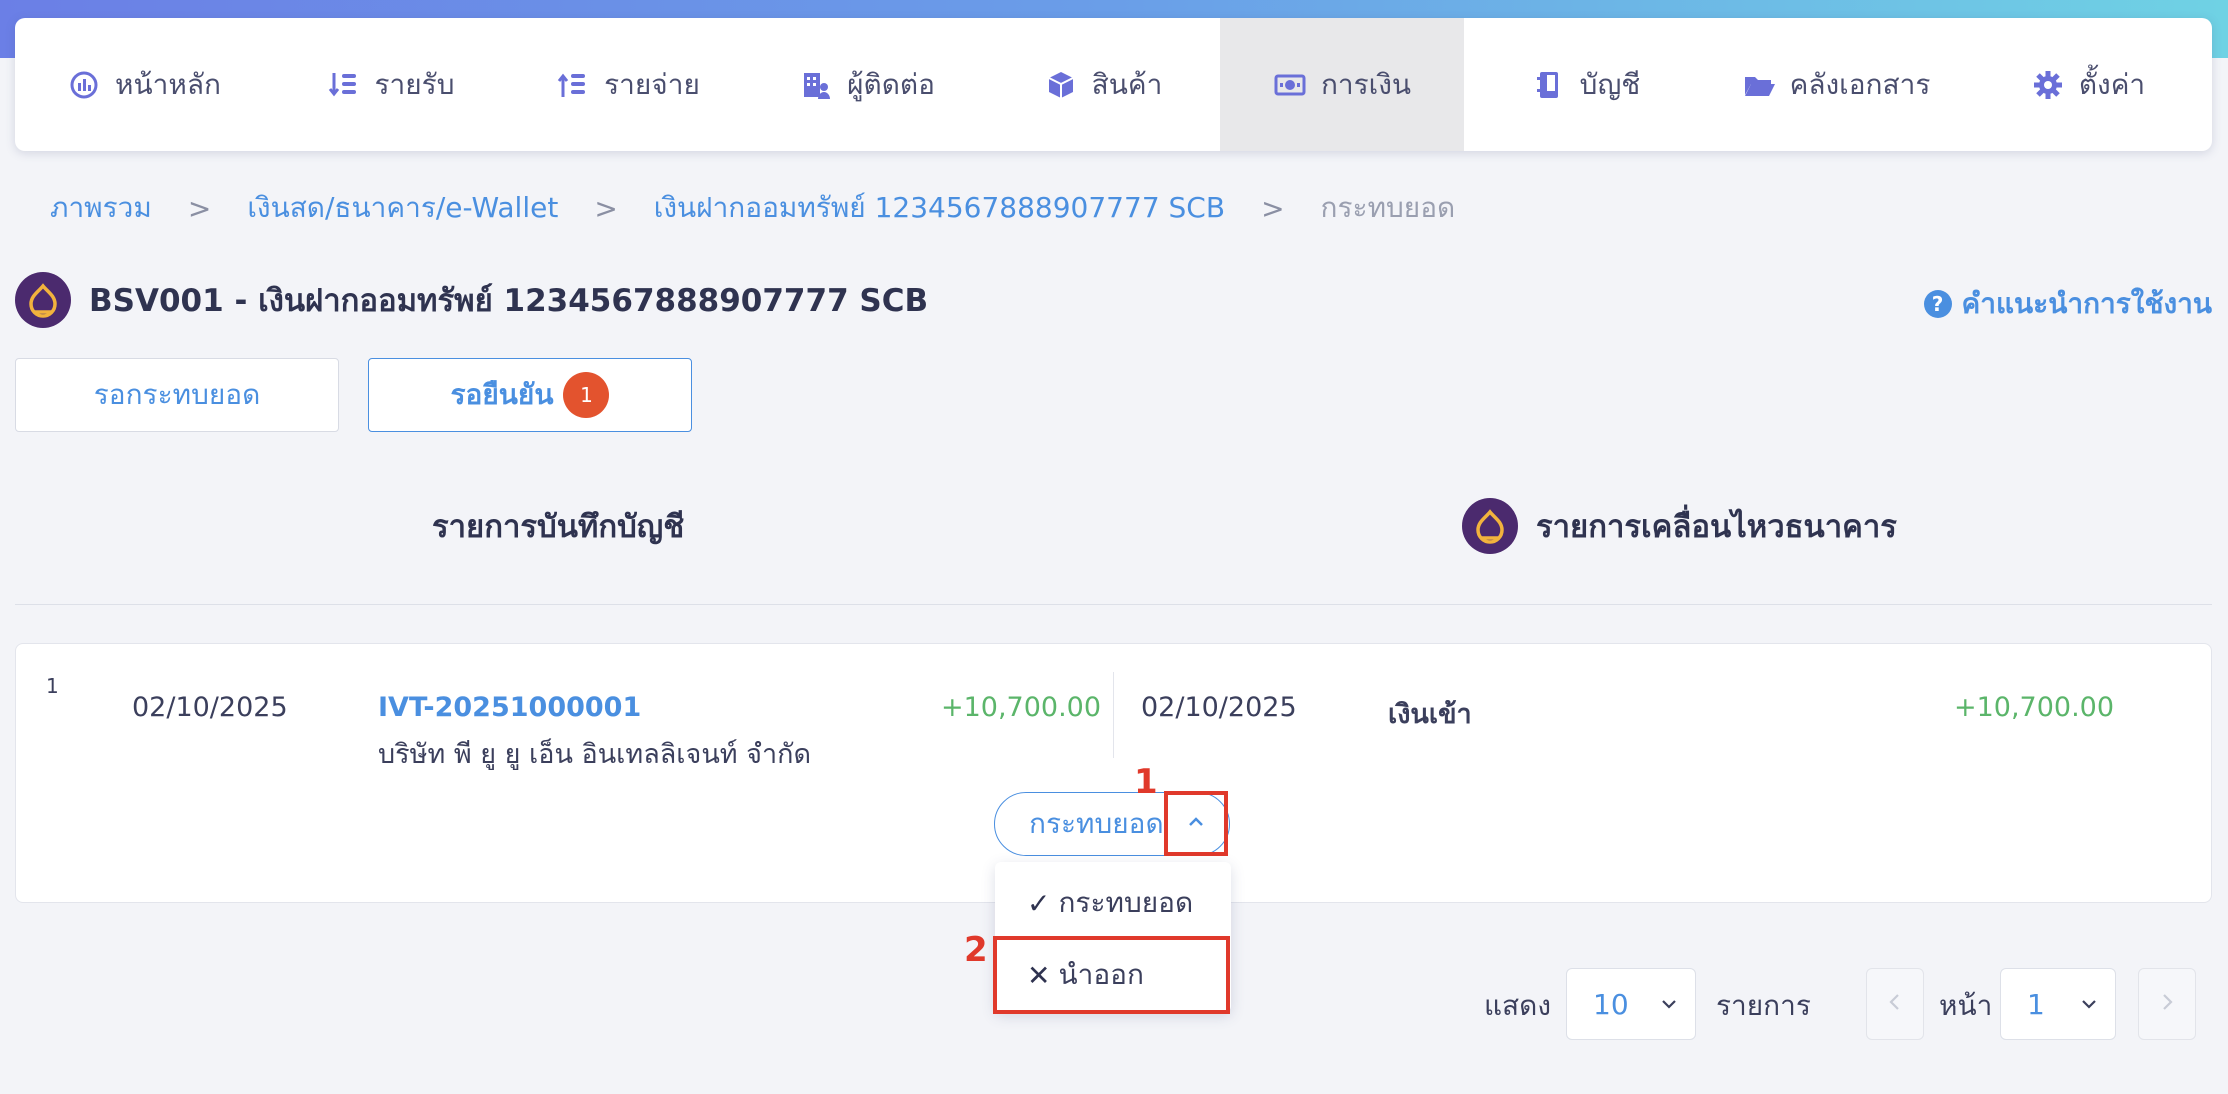 This screenshot has height=1094, width=2228. I want to click on bank-description: เงินเข้า, so click(1430, 714).